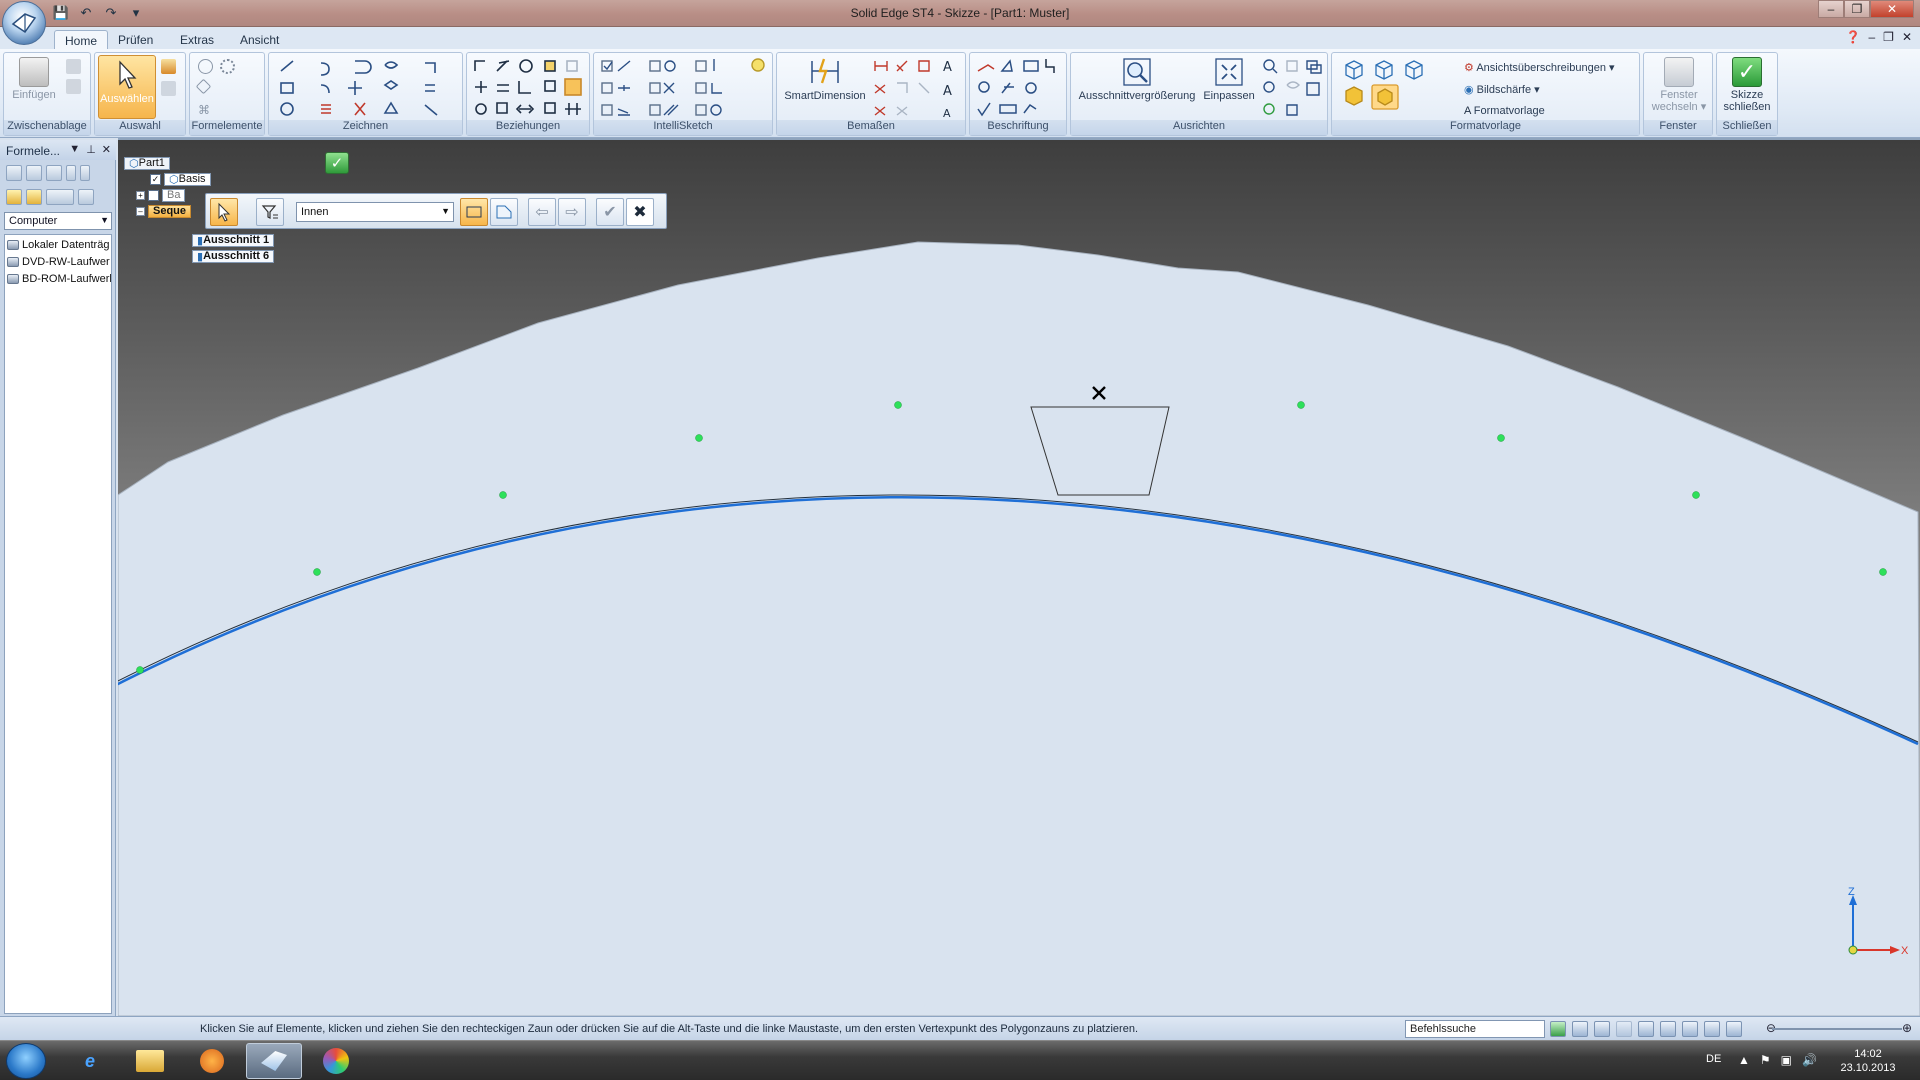 The height and width of the screenshot is (1080, 1920). Describe the element at coordinates (375, 212) in the screenshot. I see `fence-mode-select: Innen ▼` at that location.